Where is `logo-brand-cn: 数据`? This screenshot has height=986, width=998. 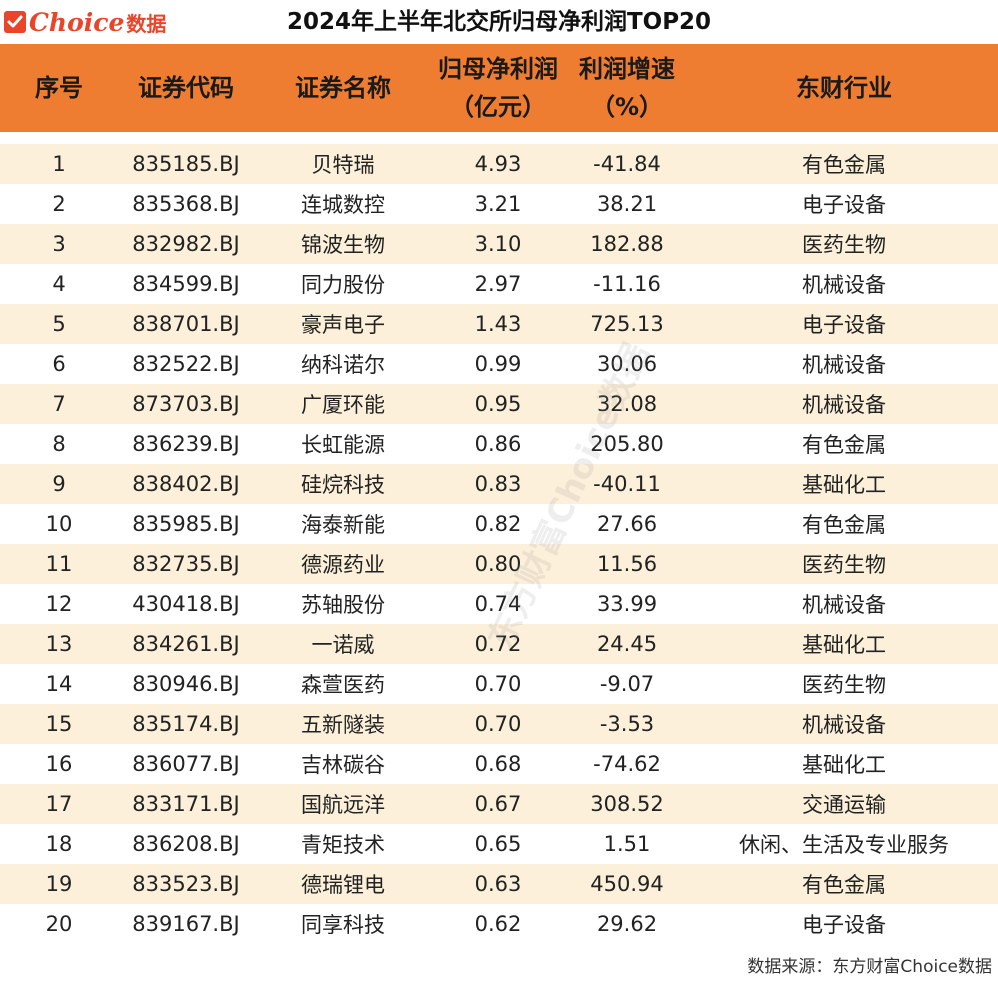
logo-brand-cn: 数据 is located at coordinates (146, 23).